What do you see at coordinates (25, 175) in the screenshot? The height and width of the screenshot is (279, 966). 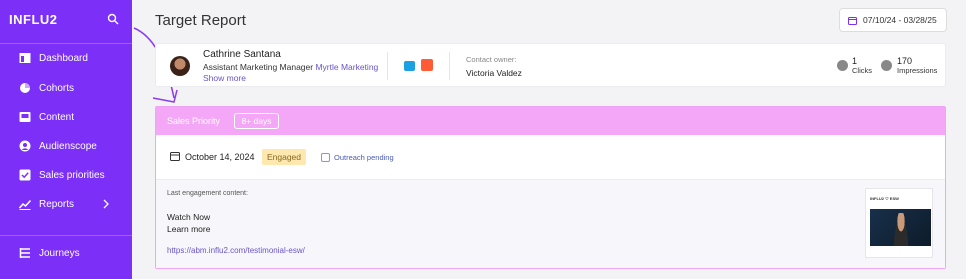 I see `checkbox-icon` at bounding box center [25, 175].